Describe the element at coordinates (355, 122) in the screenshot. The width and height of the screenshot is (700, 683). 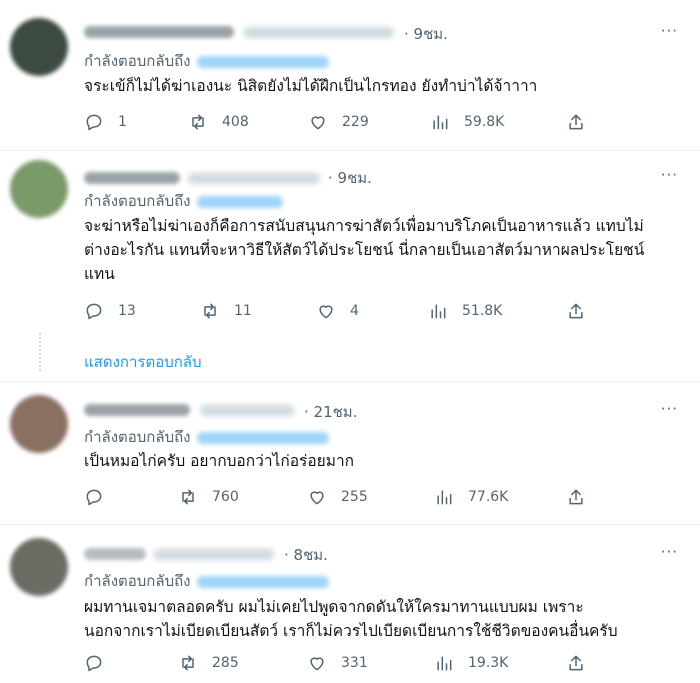
I see `like-count: 229` at that location.